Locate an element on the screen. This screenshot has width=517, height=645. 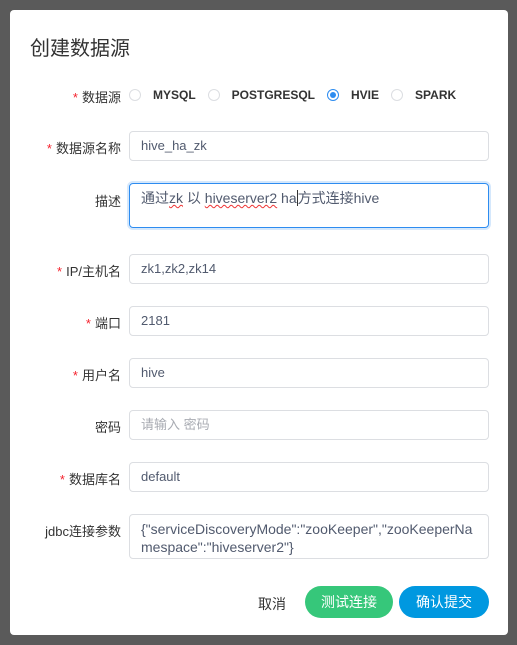
port-label: * 端口 is located at coordinates (103, 323).